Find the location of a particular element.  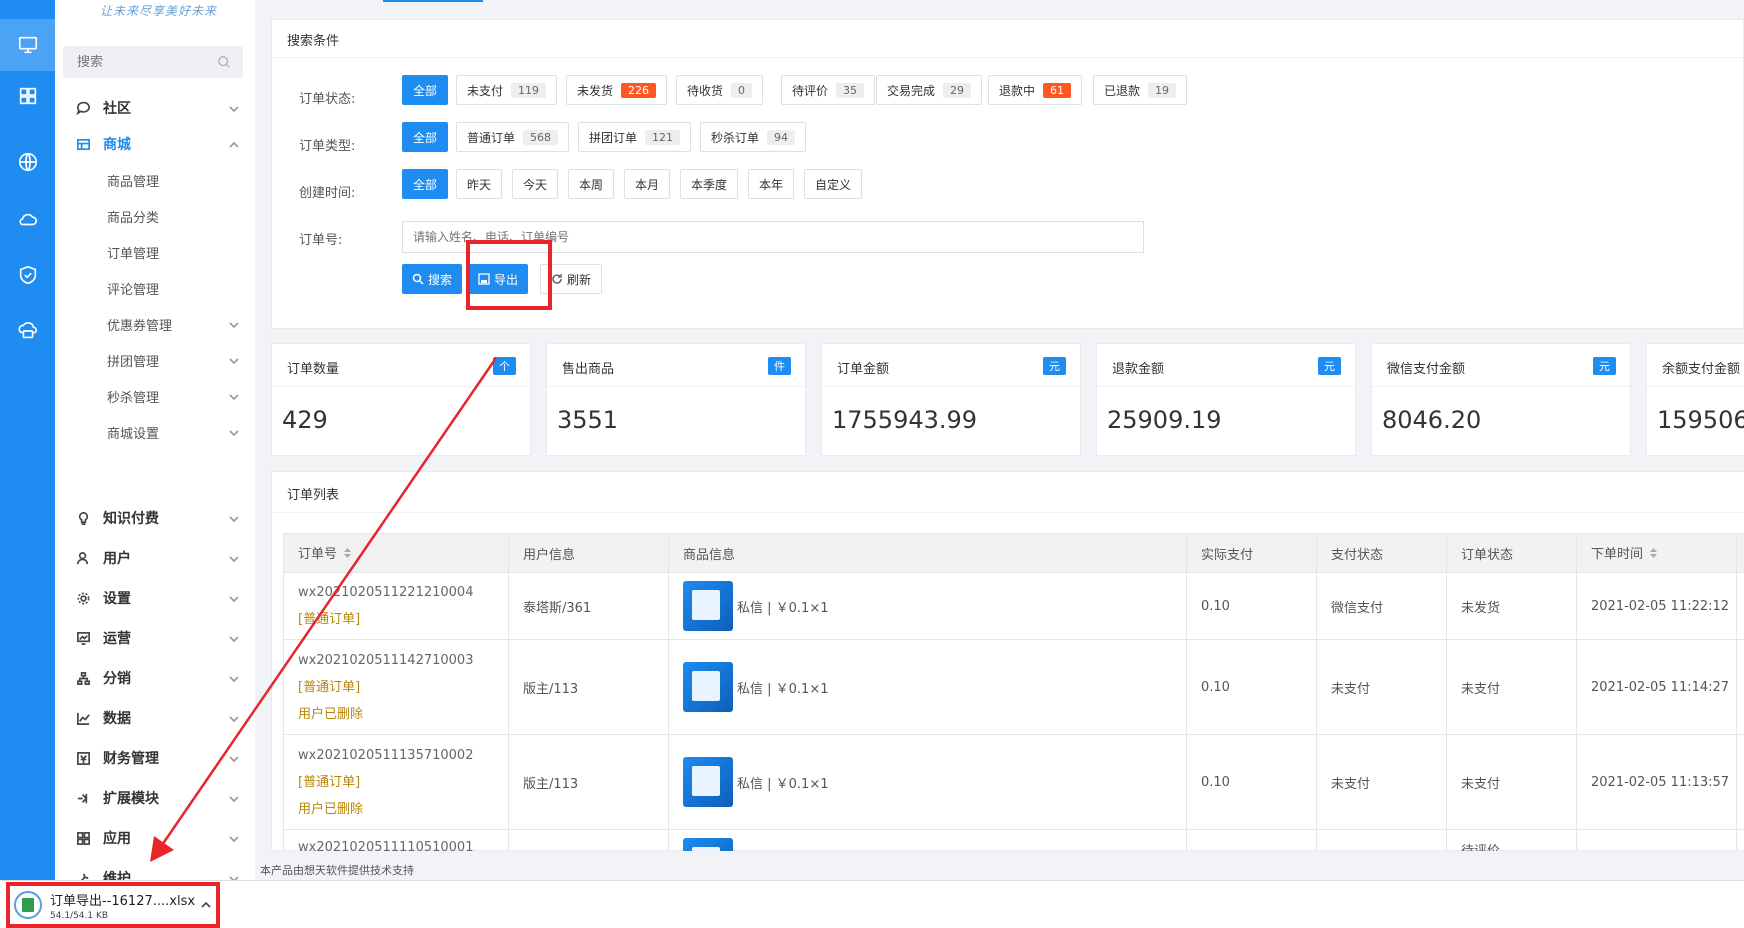

chevron-up-icon is located at coordinates (234, 144).